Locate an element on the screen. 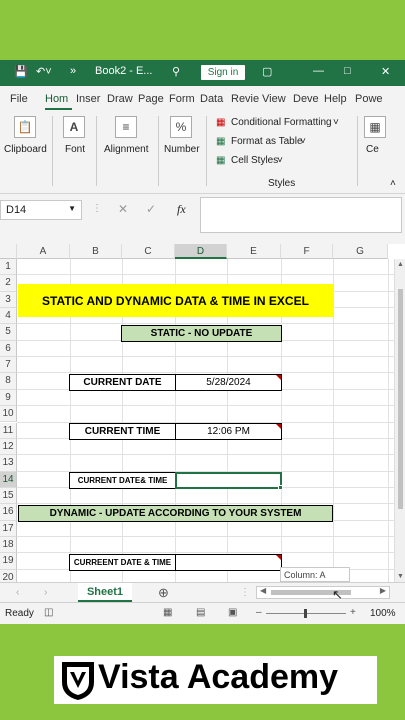 The image size is (405, 720). maximize-icon: □ is located at coordinates (347, 71).